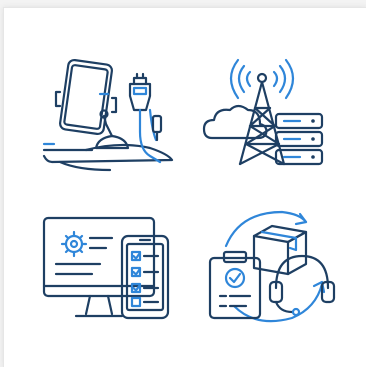 The image size is (366, 367). What do you see at coordinates (106, 268) in the screenshot?
I see `monitor-phone-checklist-icon` at bounding box center [106, 268].